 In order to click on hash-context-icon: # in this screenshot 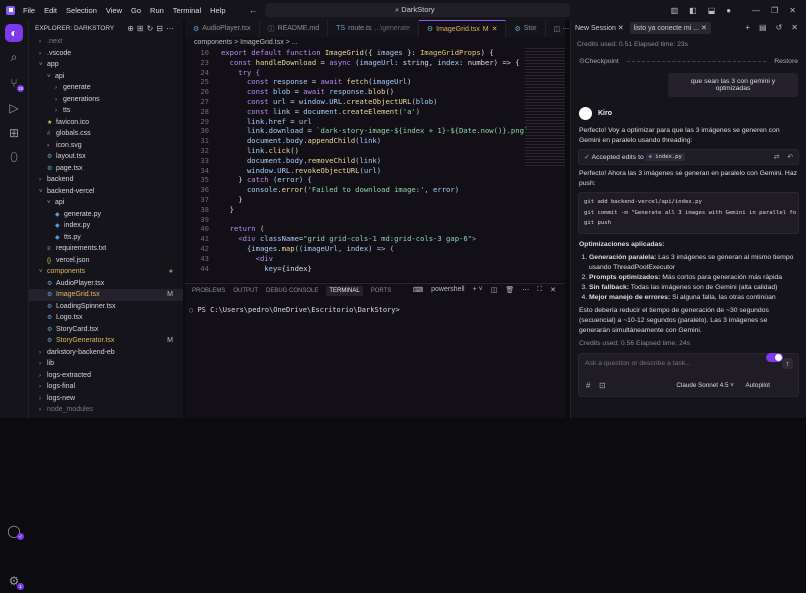, I will do `click(588, 385)`.